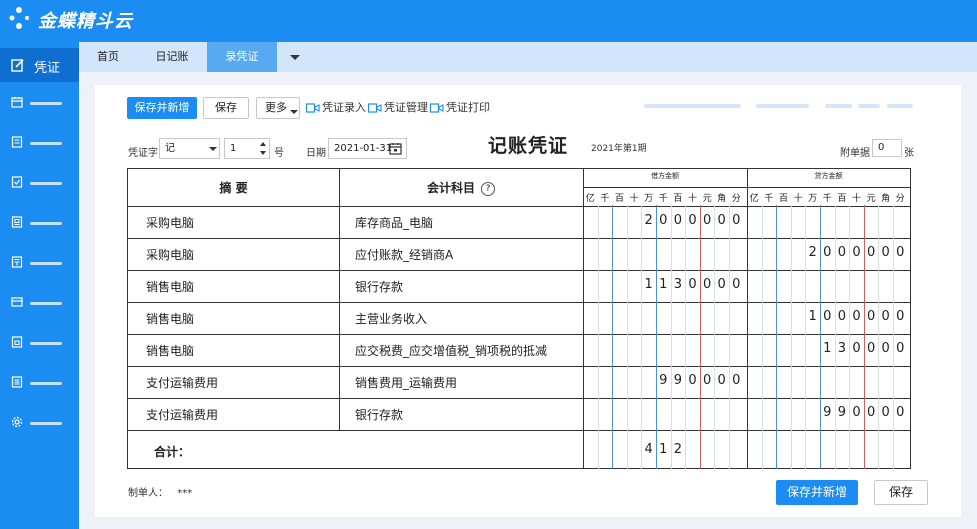  I want to click on document-icon, so click(17, 142).